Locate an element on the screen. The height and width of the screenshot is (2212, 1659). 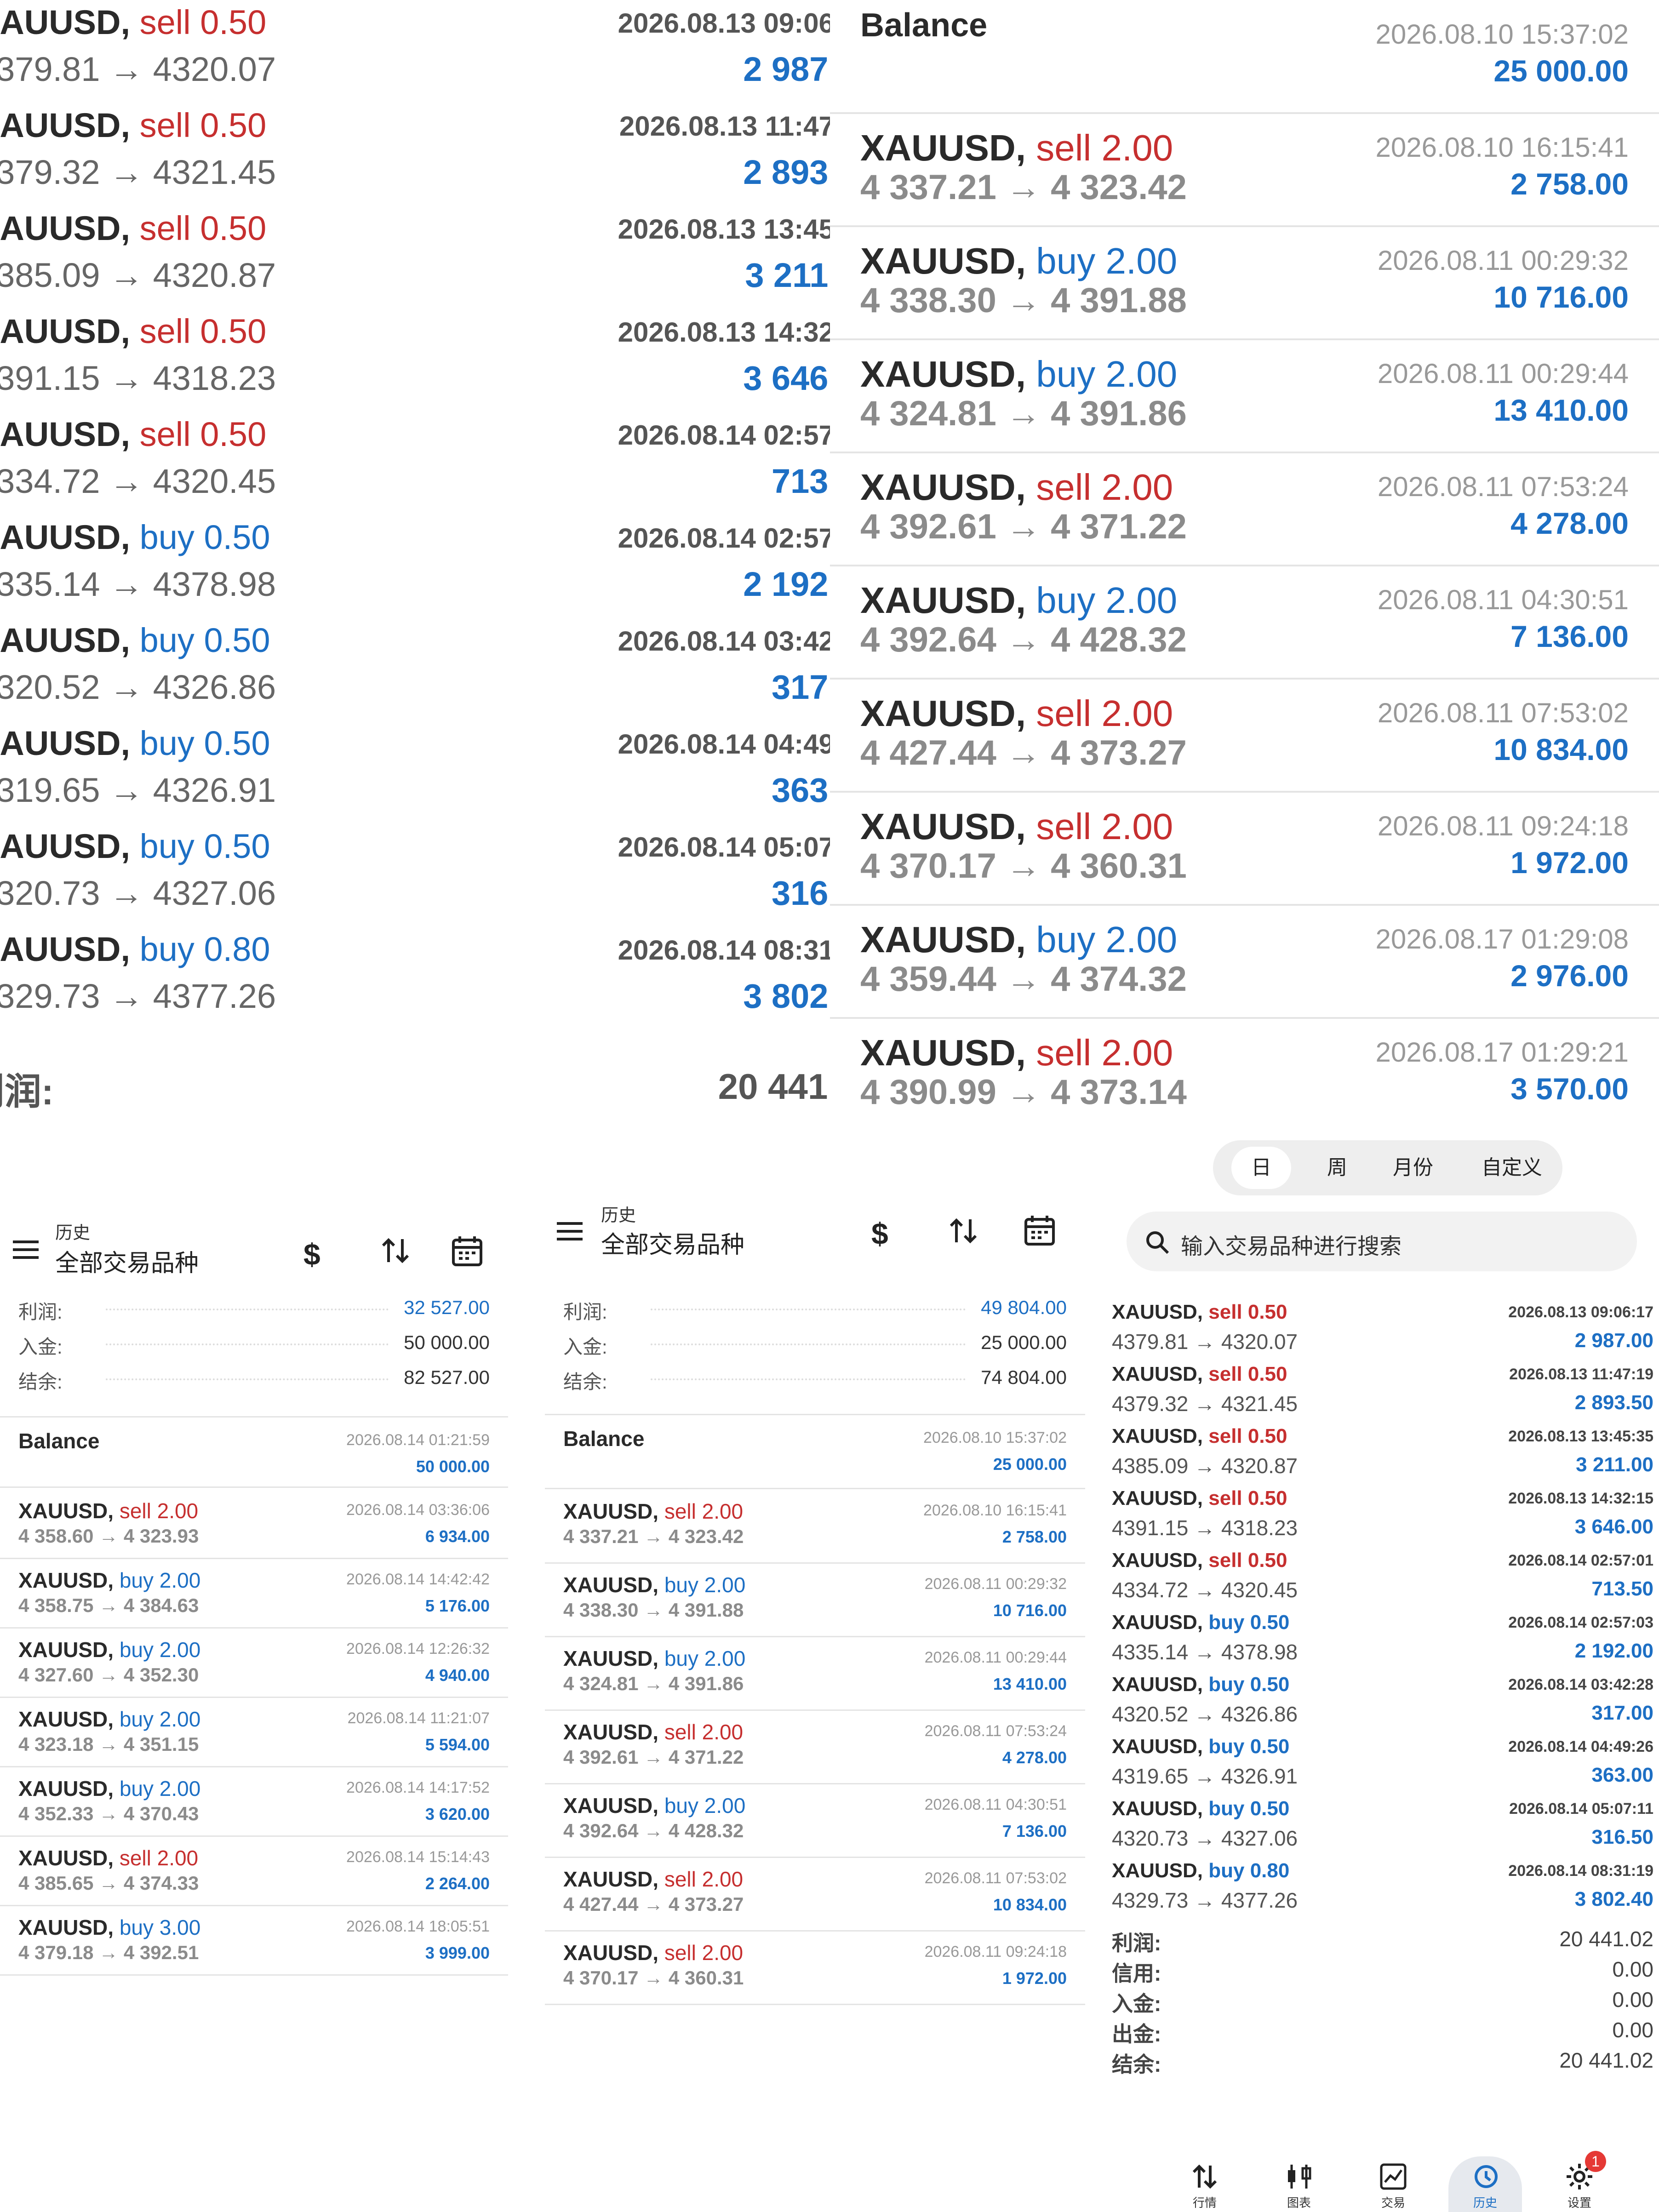
deal-profit: 363. is located at coordinates (802, 790).